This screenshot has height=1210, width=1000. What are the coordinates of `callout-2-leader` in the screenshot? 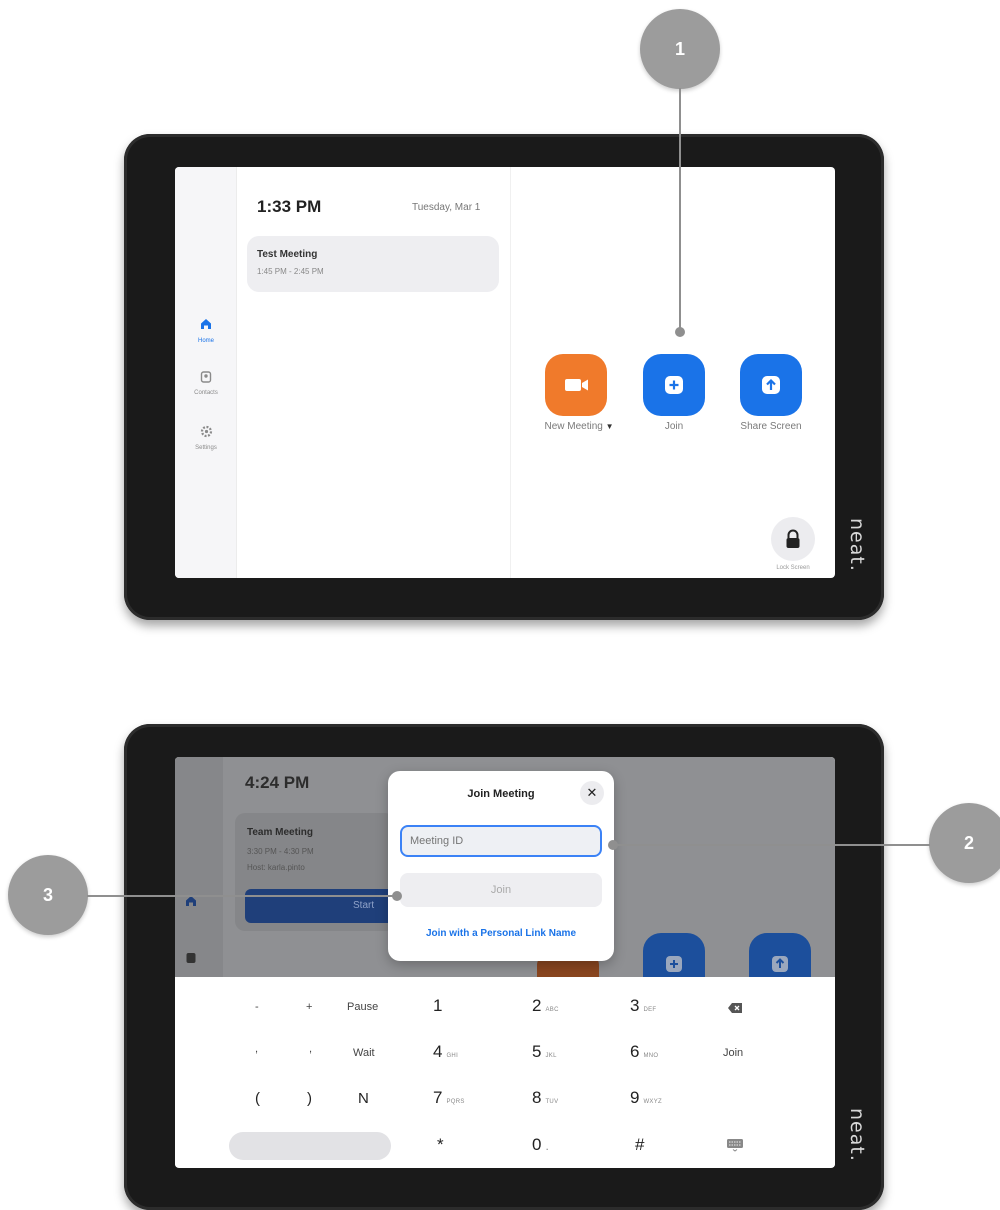 It's located at (772, 845).